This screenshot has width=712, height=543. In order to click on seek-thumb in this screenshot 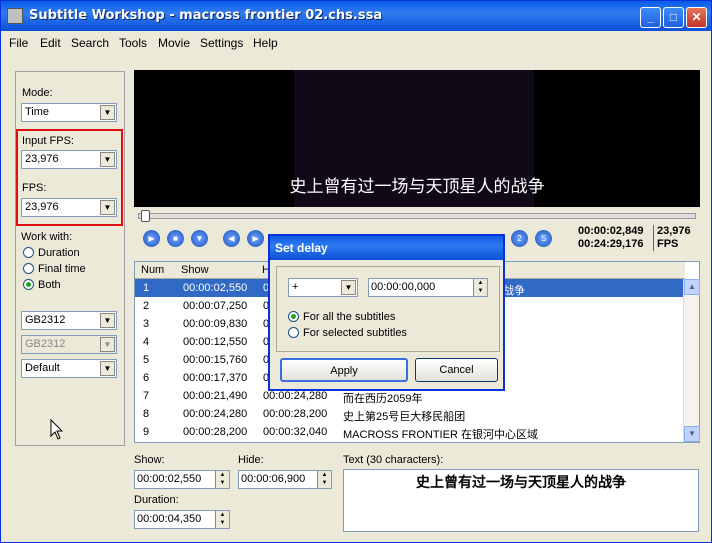, I will do `click(145, 216)`.